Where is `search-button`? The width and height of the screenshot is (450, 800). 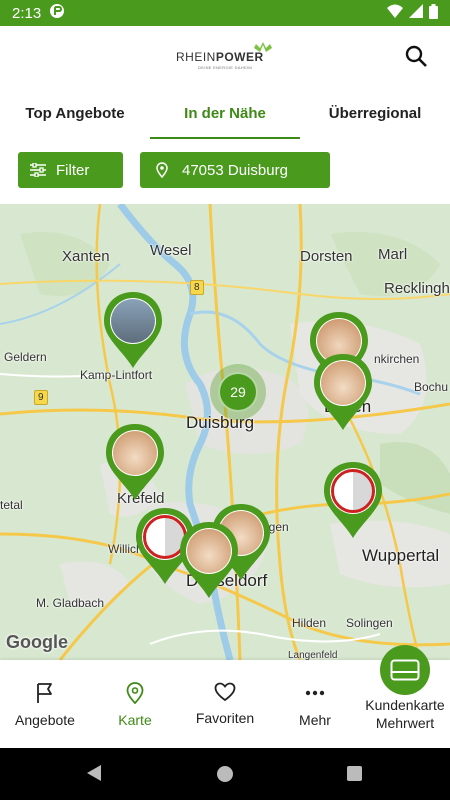 search-button is located at coordinates (417, 57).